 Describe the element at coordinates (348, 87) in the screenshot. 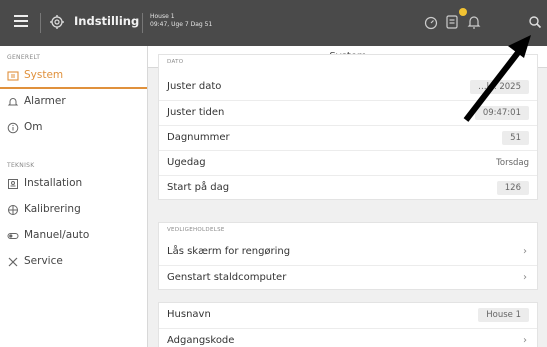

I see `adjust-date-row: Juster dato …kl. 2025` at that location.